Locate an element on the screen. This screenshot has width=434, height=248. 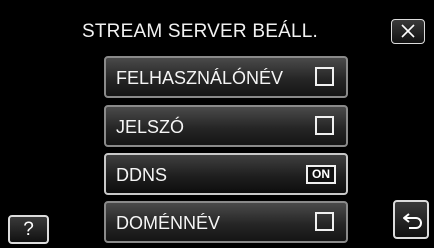
menu-item-domain-name: DOMÉNNÉV is located at coordinates (226, 222).